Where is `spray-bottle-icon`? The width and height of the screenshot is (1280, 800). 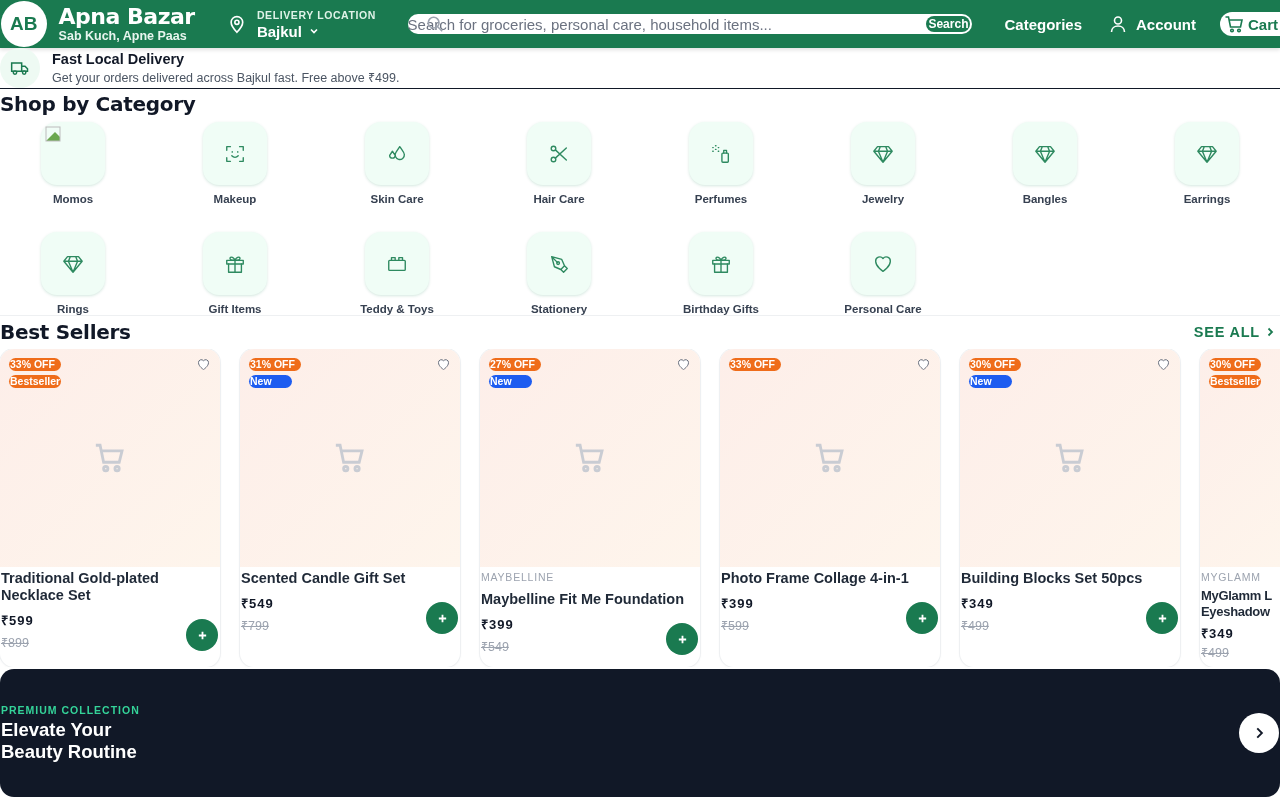 spray-bottle-icon is located at coordinates (721, 153).